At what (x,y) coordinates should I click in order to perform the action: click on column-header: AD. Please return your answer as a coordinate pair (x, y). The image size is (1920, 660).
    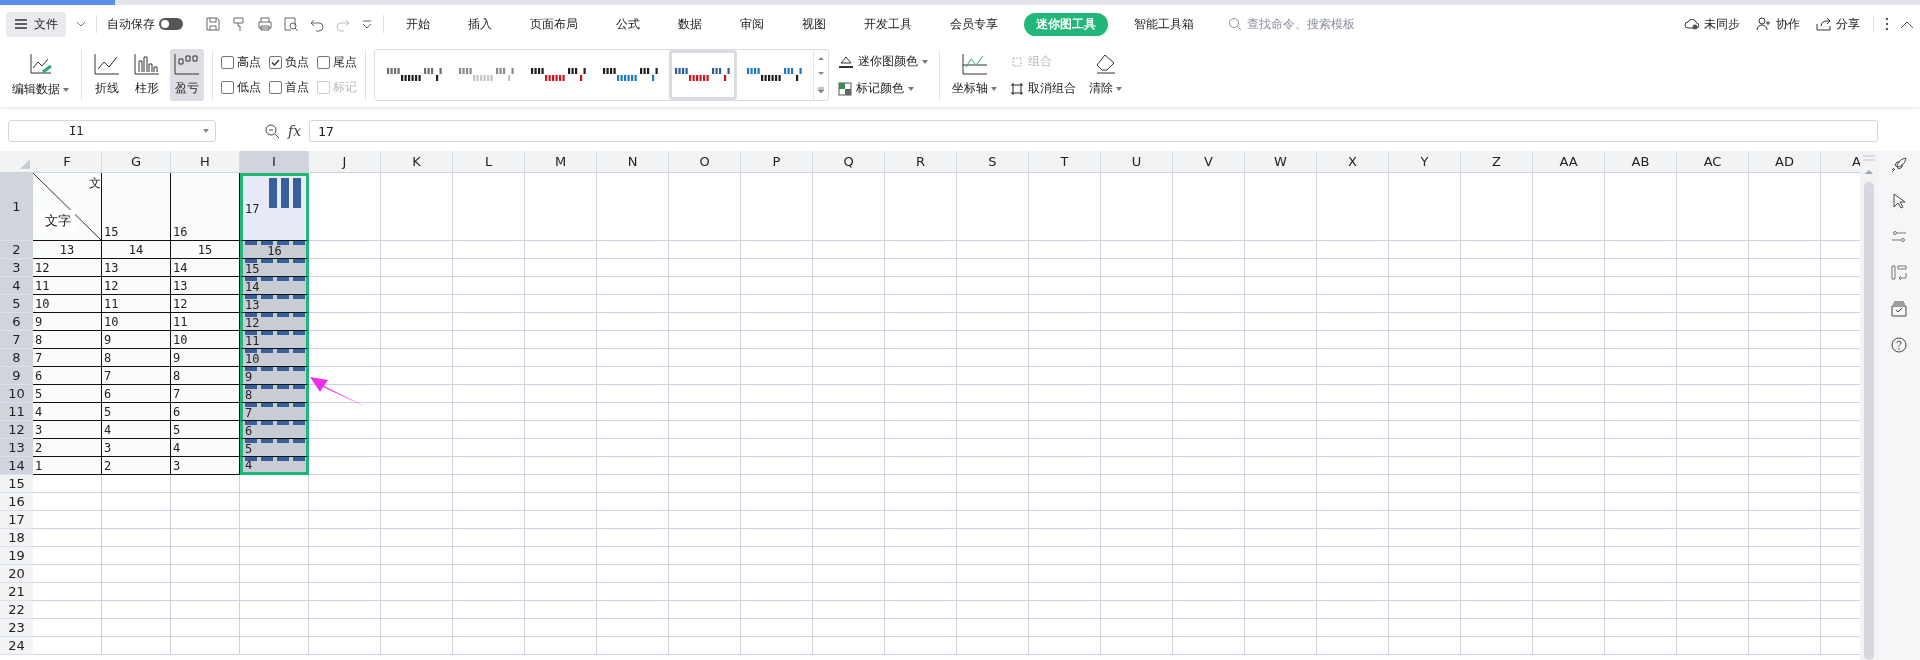
    Looking at the image, I should click on (1785, 162).